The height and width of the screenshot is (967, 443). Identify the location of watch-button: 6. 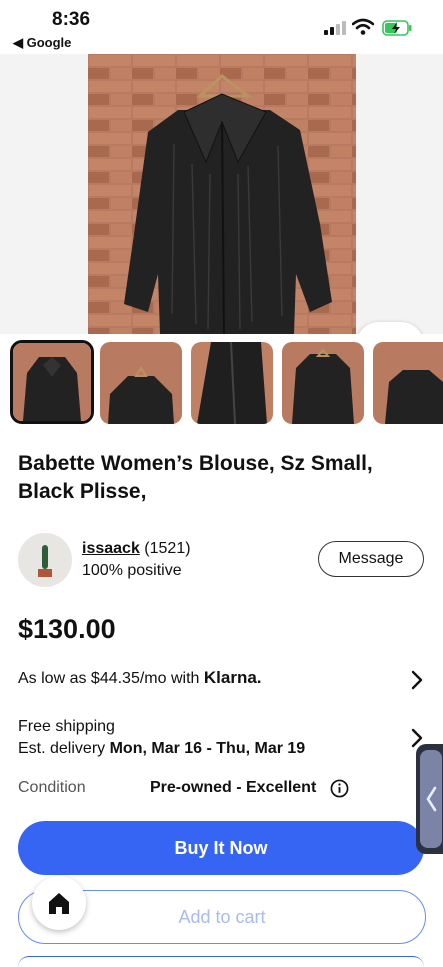
(390, 328).